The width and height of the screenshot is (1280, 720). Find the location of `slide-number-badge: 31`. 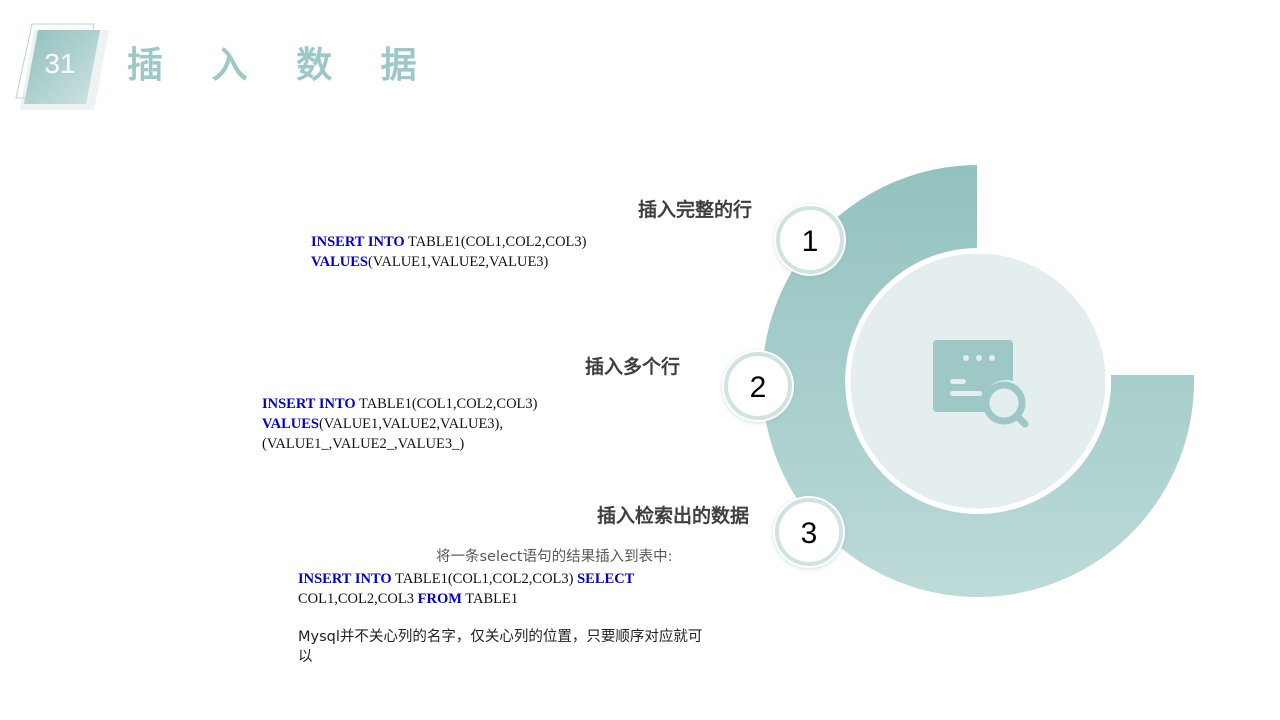

slide-number-badge: 31 is located at coordinates (62, 66).